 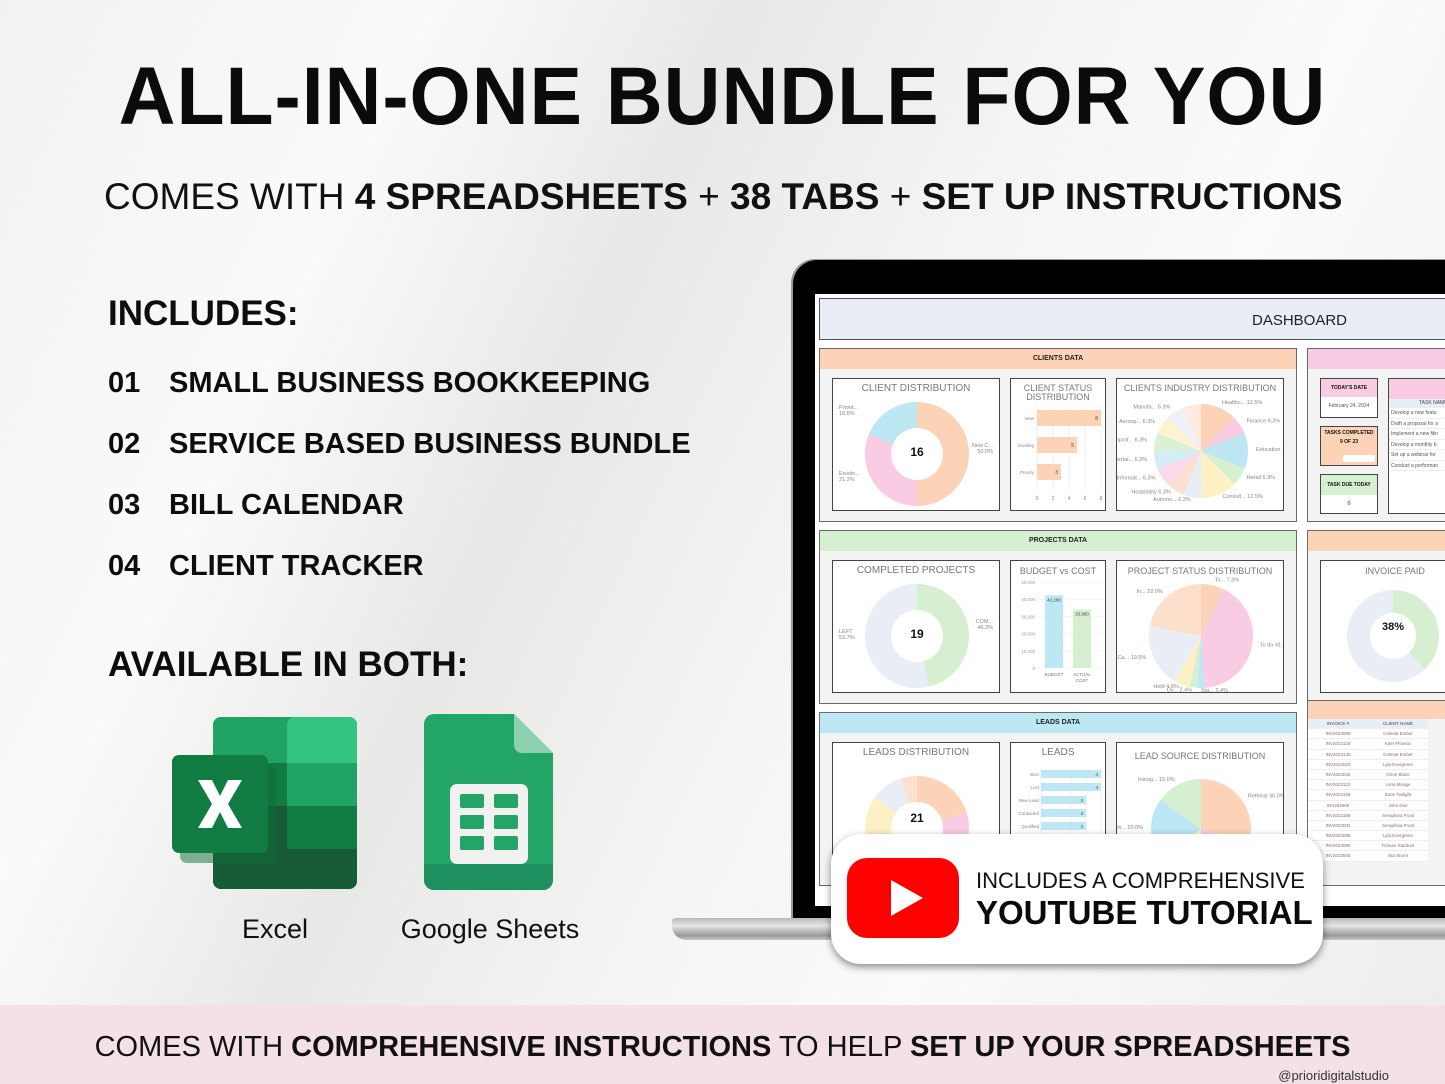 What do you see at coordinates (1376, 359) in the screenshot?
I see `tasks-section-header` at bounding box center [1376, 359].